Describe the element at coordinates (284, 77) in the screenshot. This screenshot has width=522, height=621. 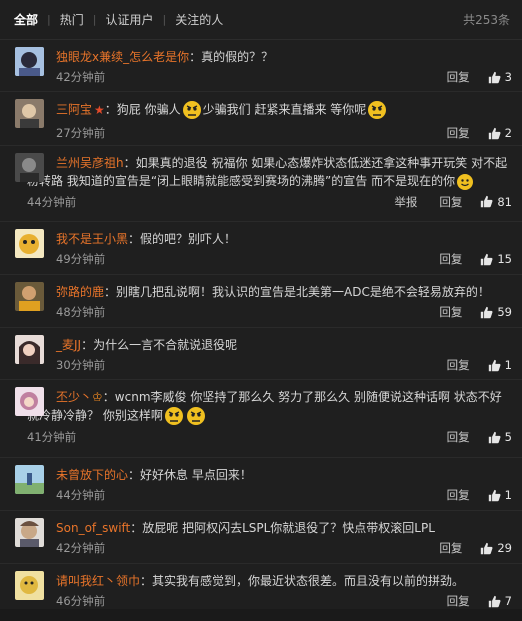
I see `comment-meta: 42分钟前 回复 3` at that location.